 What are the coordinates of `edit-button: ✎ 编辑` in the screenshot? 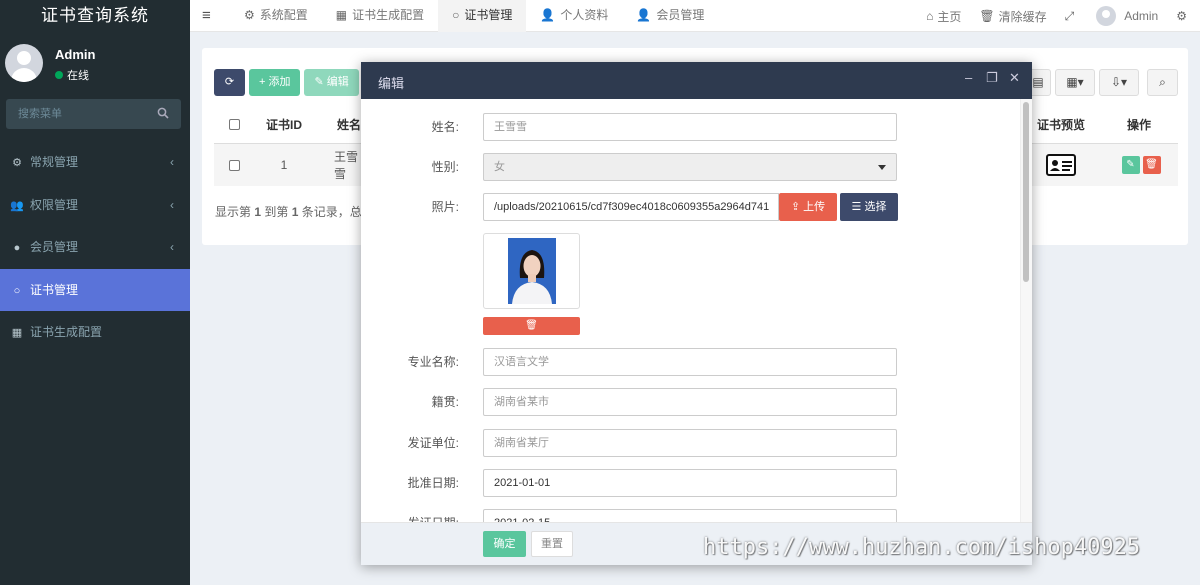 It's located at (331, 82).